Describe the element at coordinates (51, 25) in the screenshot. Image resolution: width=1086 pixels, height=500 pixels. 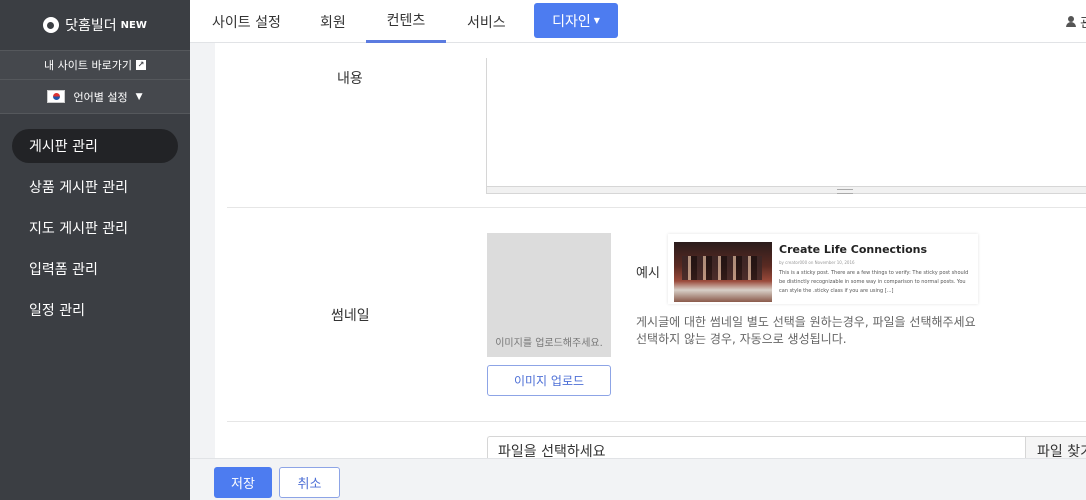
I see `logo-icon` at that location.